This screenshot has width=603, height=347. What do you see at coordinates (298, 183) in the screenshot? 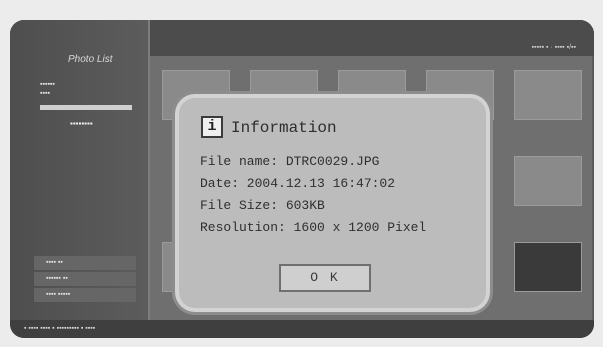
I see `date-line: Date: 2004.12.13 16:47:02` at bounding box center [298, 183].